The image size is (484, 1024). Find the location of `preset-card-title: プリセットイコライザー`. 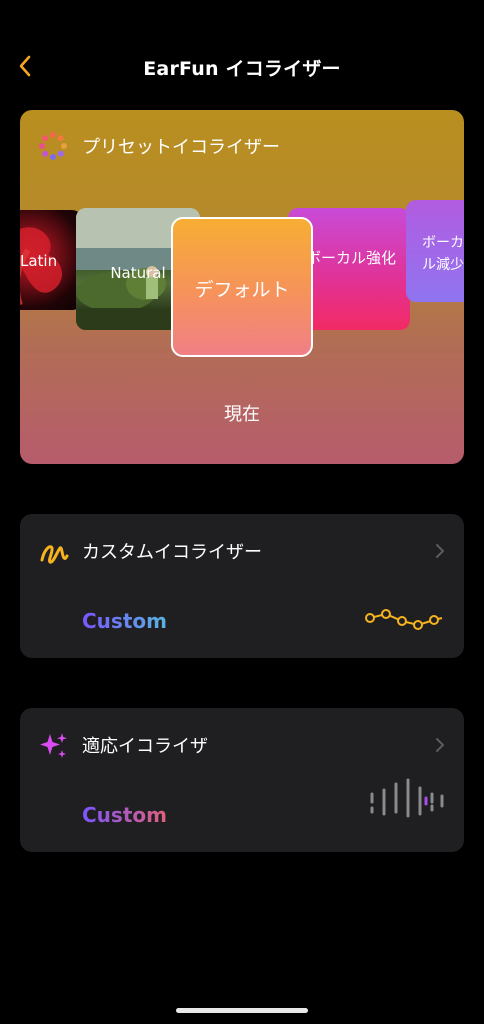

preset-card-title: プリセットイコライザー is located at coordinates (181, 147).